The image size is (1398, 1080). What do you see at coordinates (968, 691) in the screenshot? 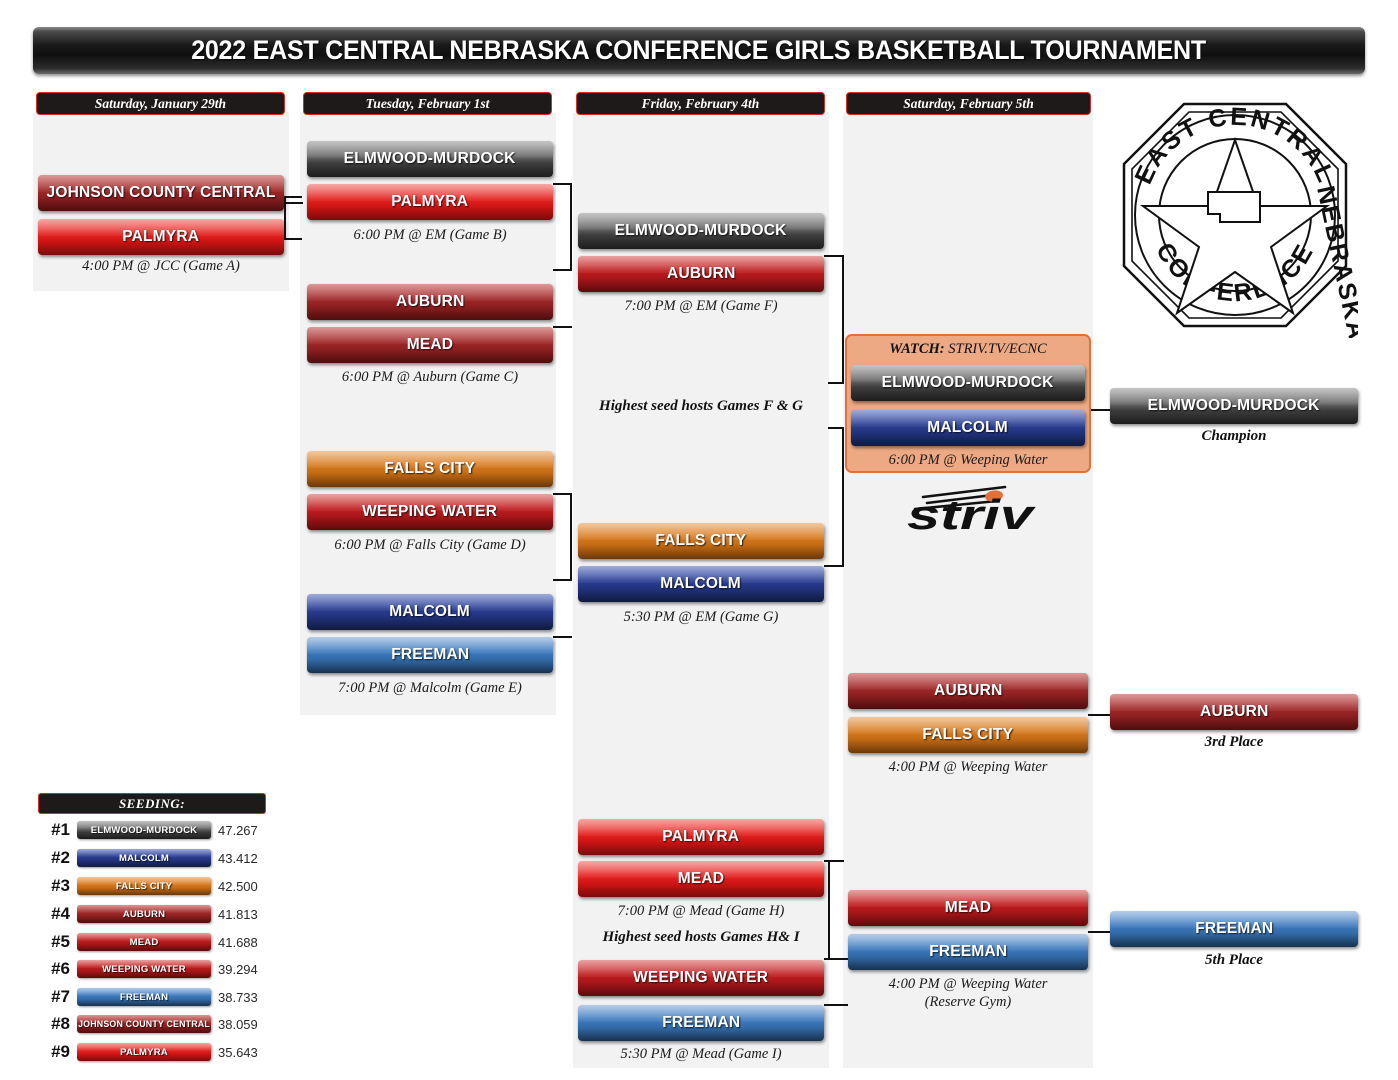
I see `team-slot-third-place-1: AUBURN` at bounding box center [968, 691].